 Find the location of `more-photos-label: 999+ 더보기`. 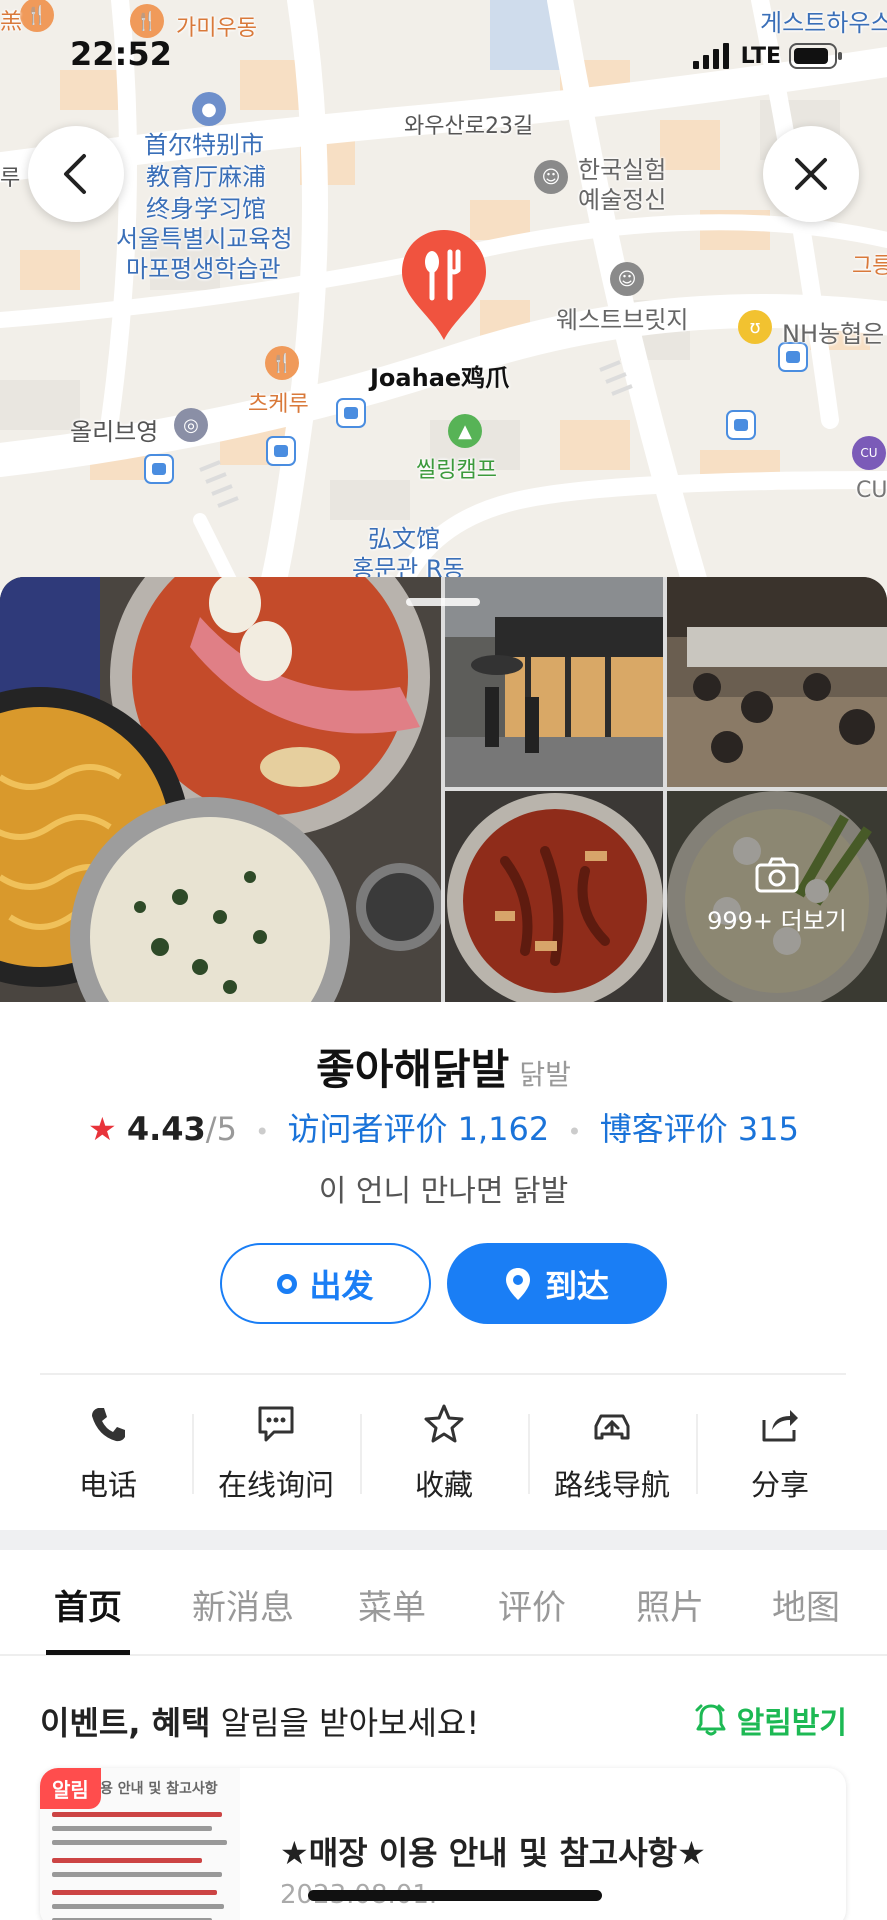

more-photos-label: 999+ 더보기 is located at coordinates (777, 921).